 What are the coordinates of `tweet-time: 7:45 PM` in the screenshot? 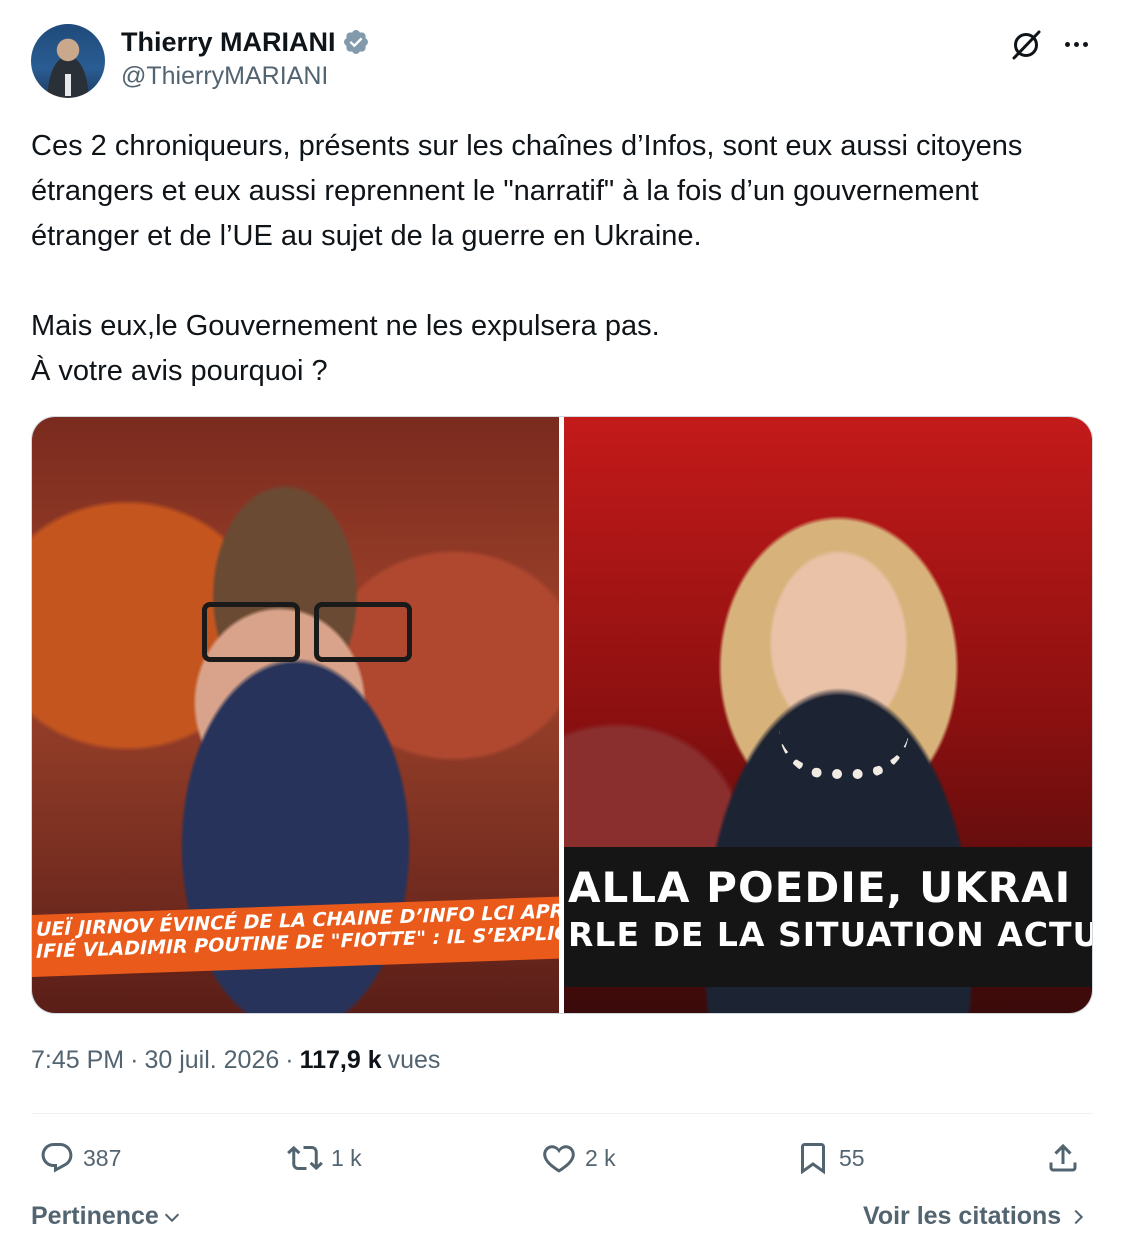 It's located at (77, 1060).